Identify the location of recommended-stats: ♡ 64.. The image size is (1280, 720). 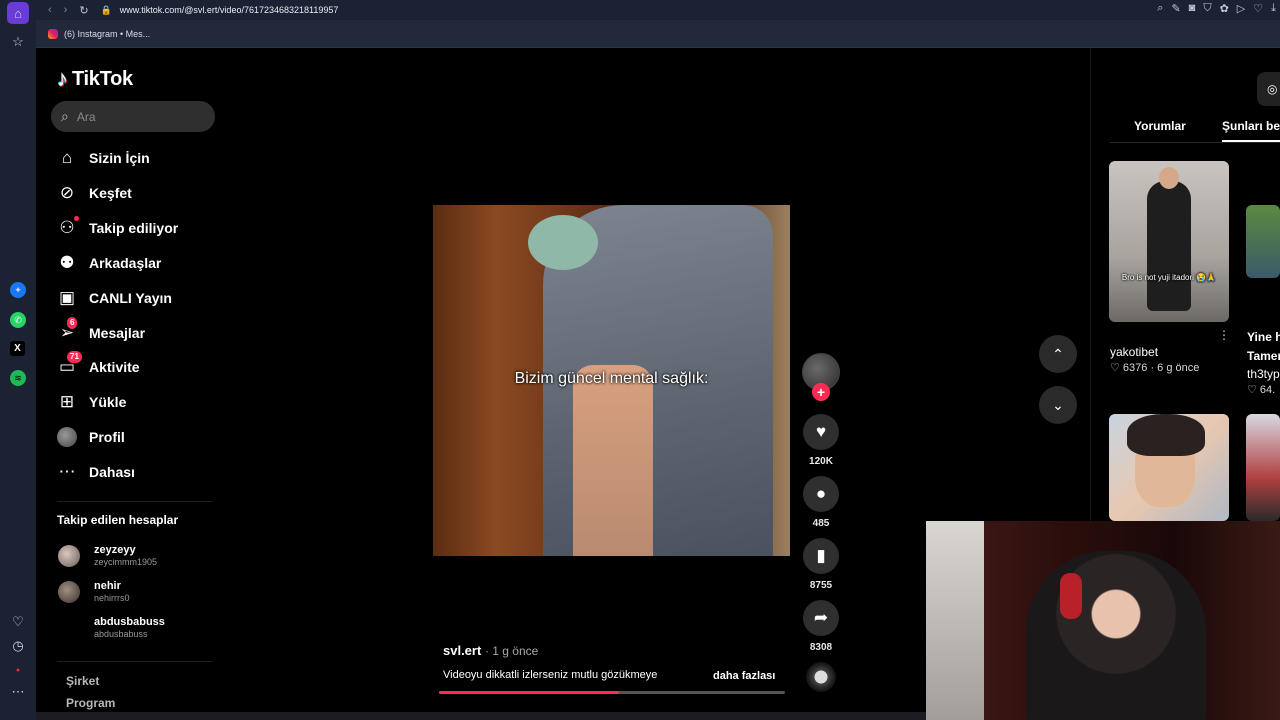
(1261, 390).